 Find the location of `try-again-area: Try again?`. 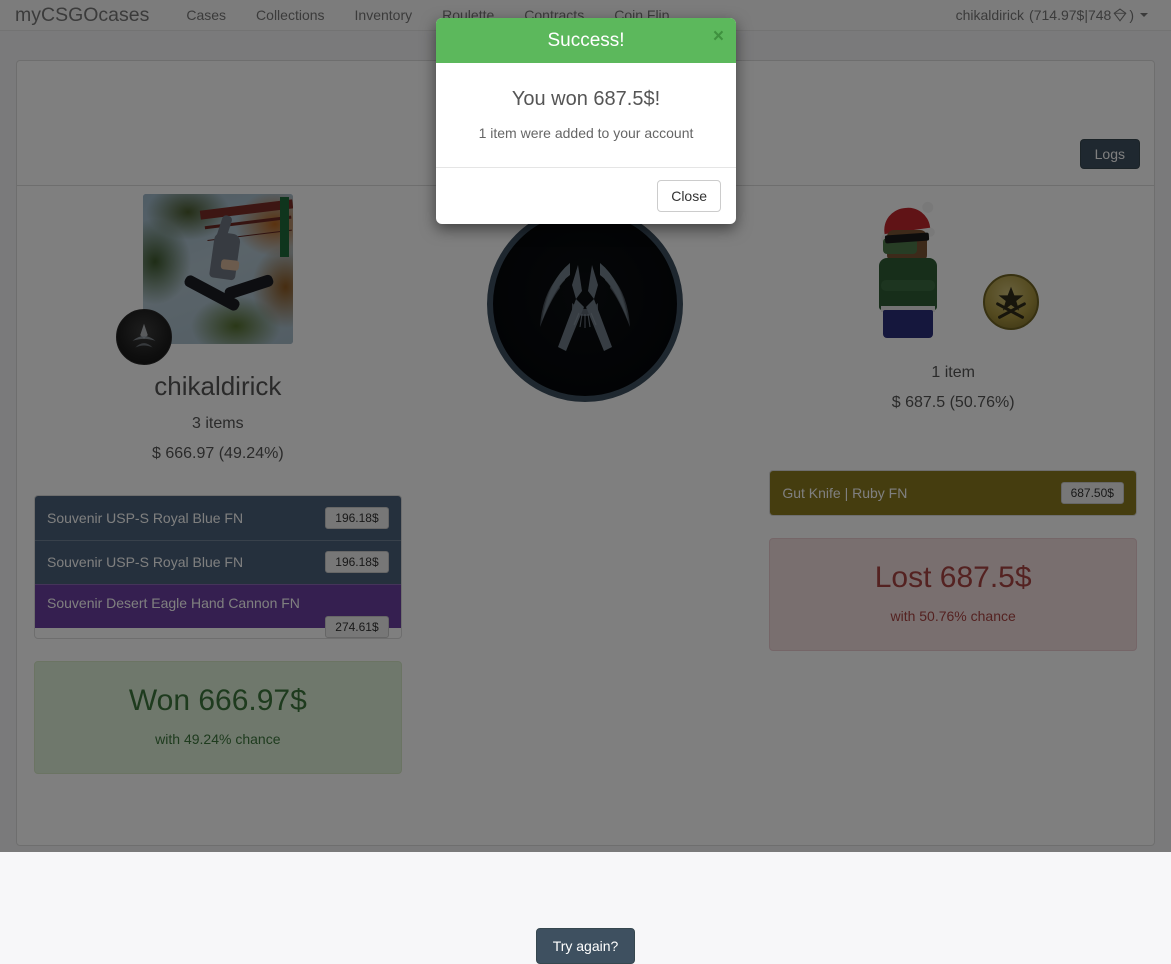

try-again-area: Try again? is located at coordinates (585, 946).